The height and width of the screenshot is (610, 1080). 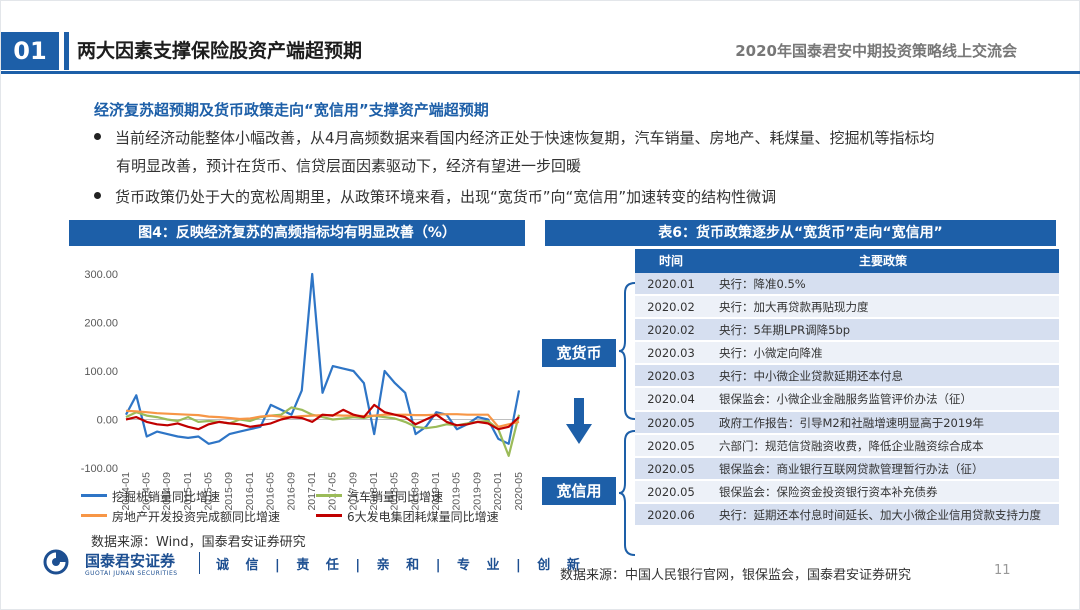 I want to click on cell-policy: 央行：5年期LPR调降5bp, so click(x=785, y=330).